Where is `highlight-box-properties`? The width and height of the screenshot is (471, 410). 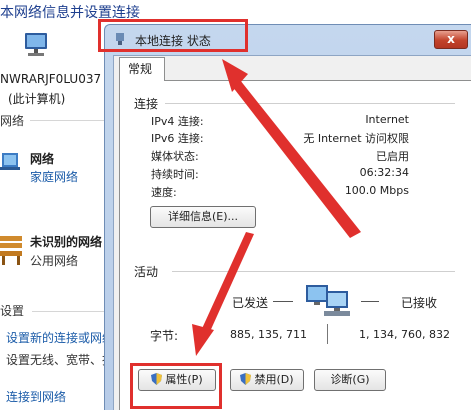
highlight-box-properties is located at coordinates (176, 386).